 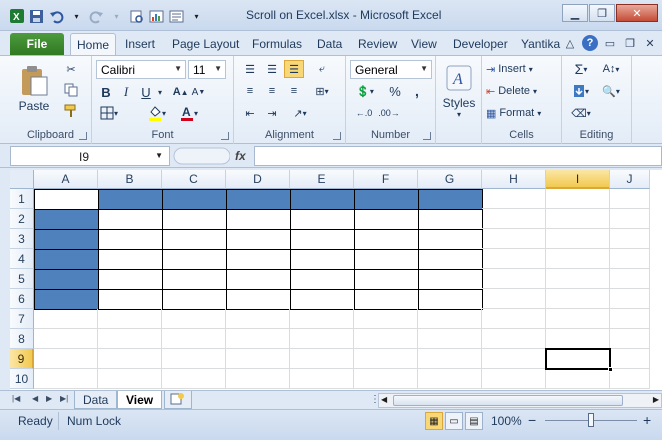 What do you see at coordinates (258, 339) in the screenshot?
I see `cell-d8` at bounding box center [258, 339].